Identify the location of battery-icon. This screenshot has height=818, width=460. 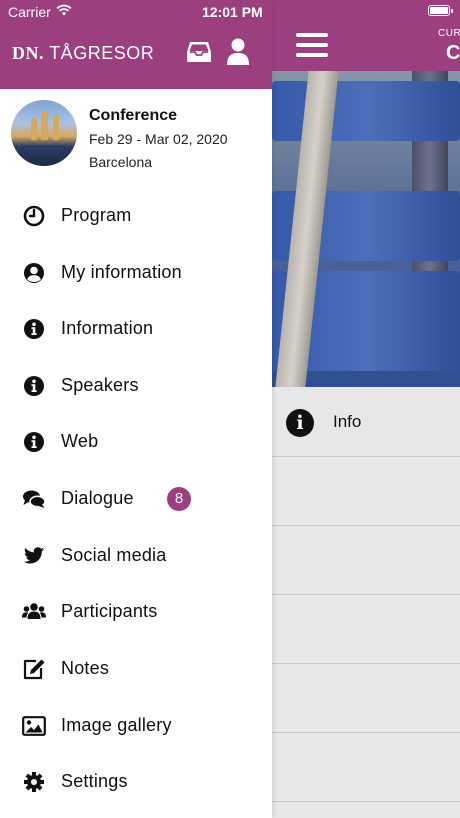
(440, 10).